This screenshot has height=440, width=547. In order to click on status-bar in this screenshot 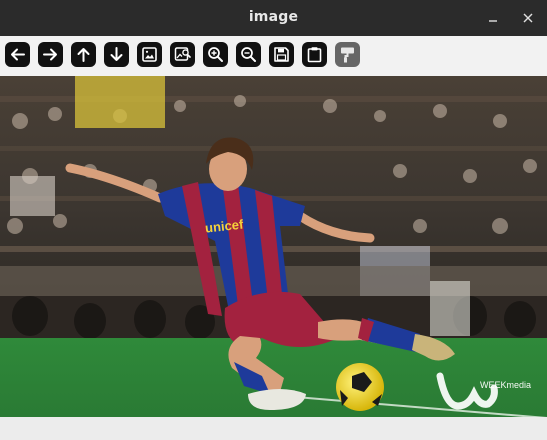, I will do `click(273, 428)`.